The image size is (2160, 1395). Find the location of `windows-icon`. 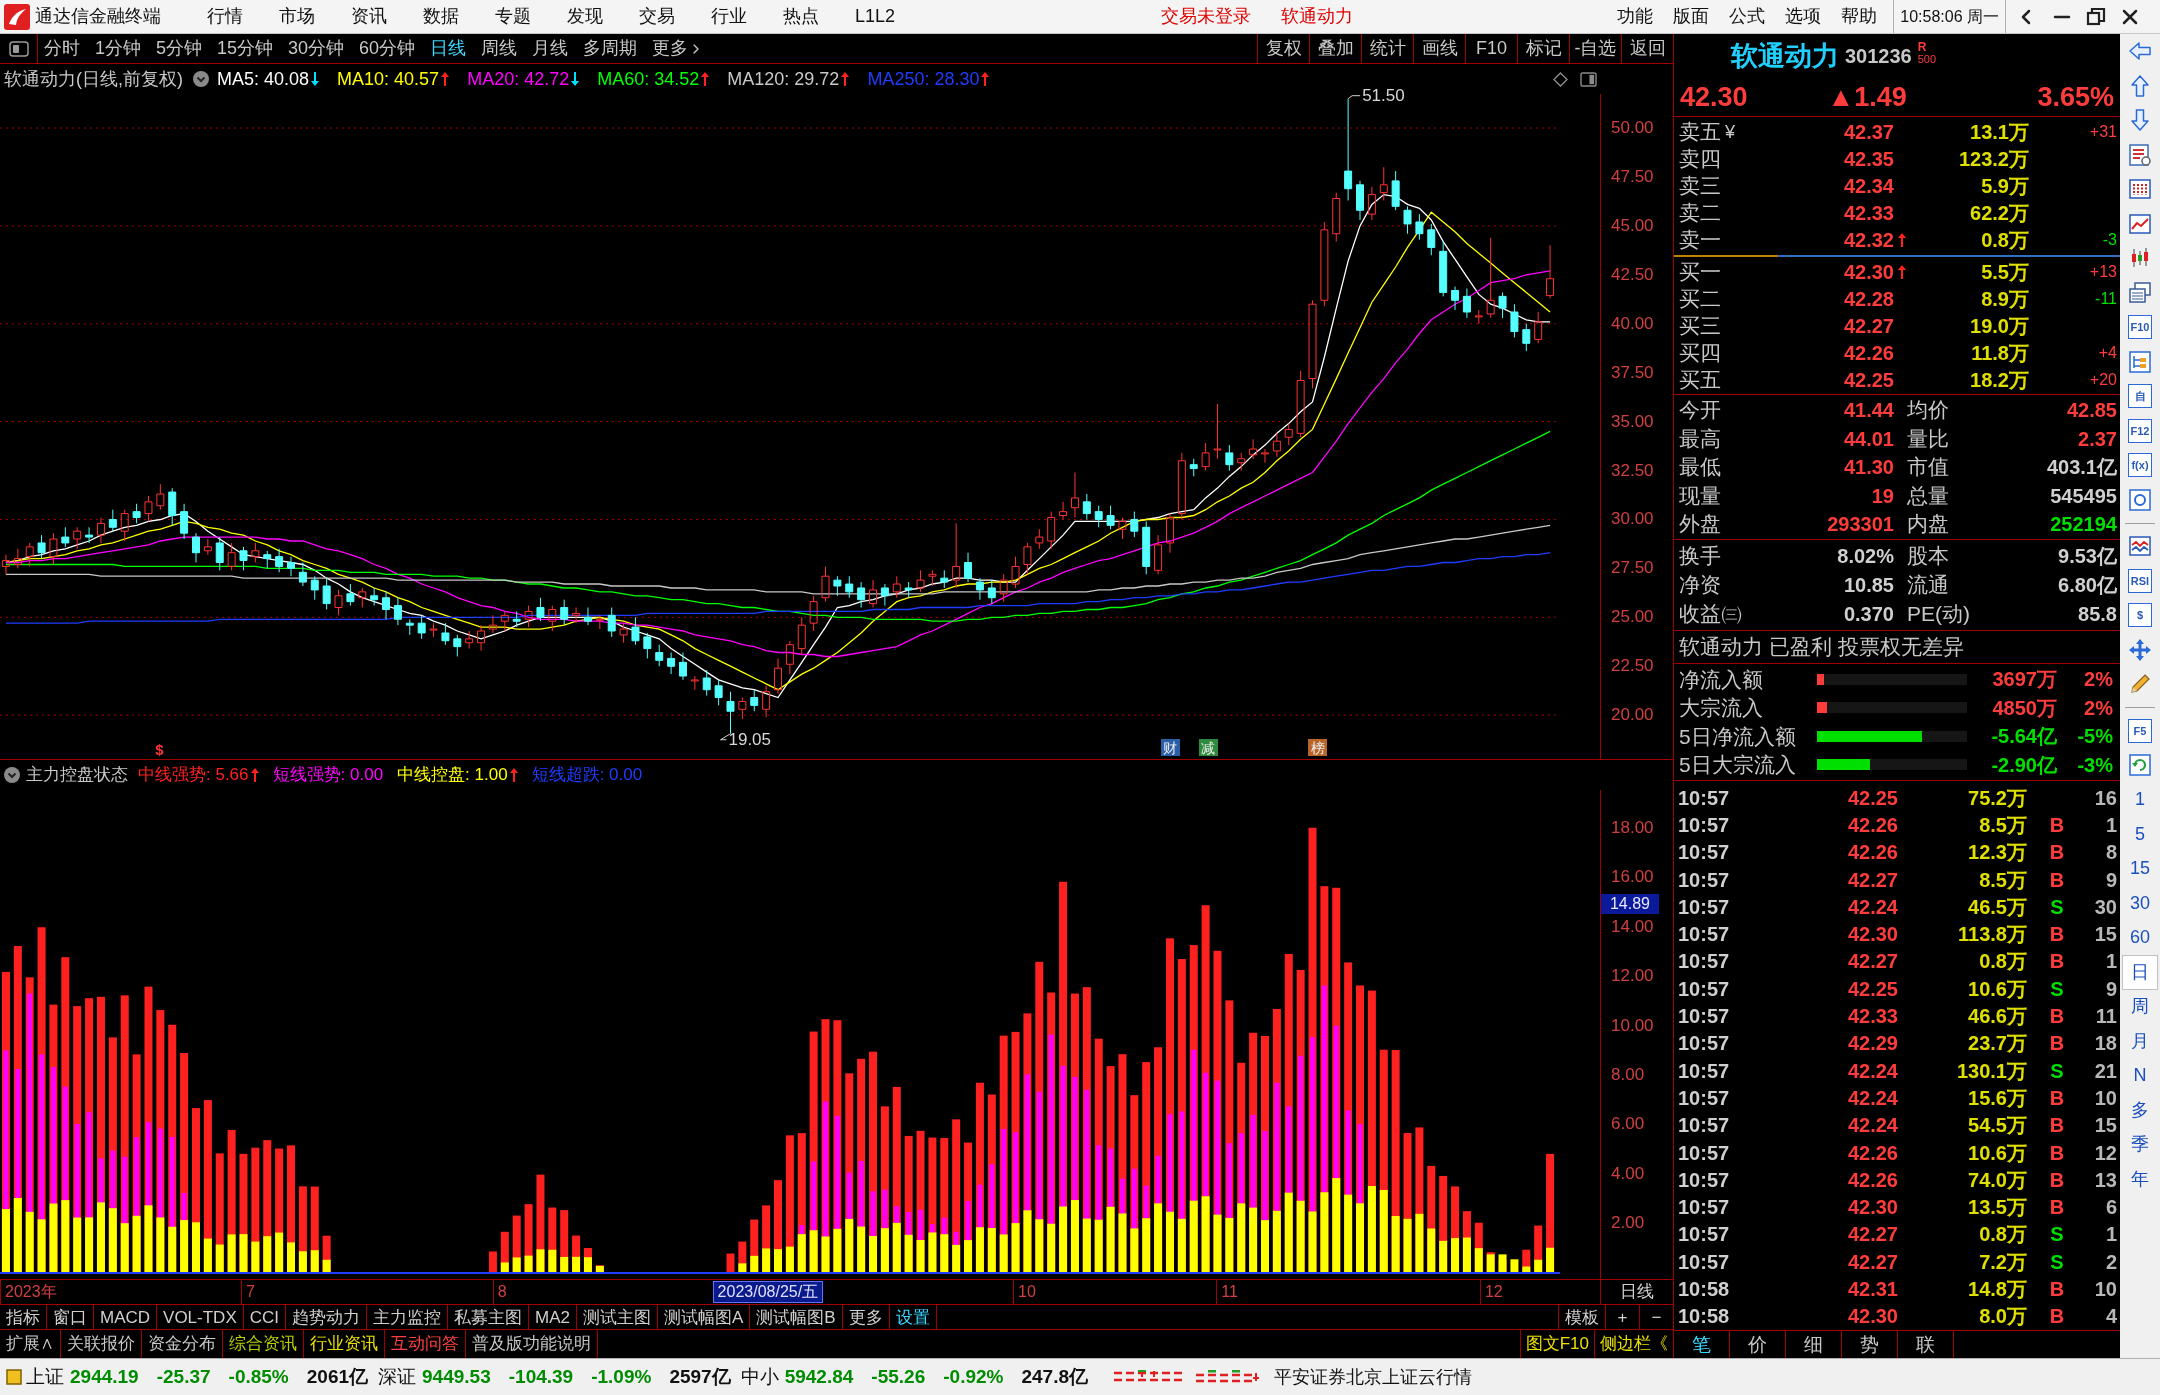

windows-icon is located at coordinates (2140, 292).